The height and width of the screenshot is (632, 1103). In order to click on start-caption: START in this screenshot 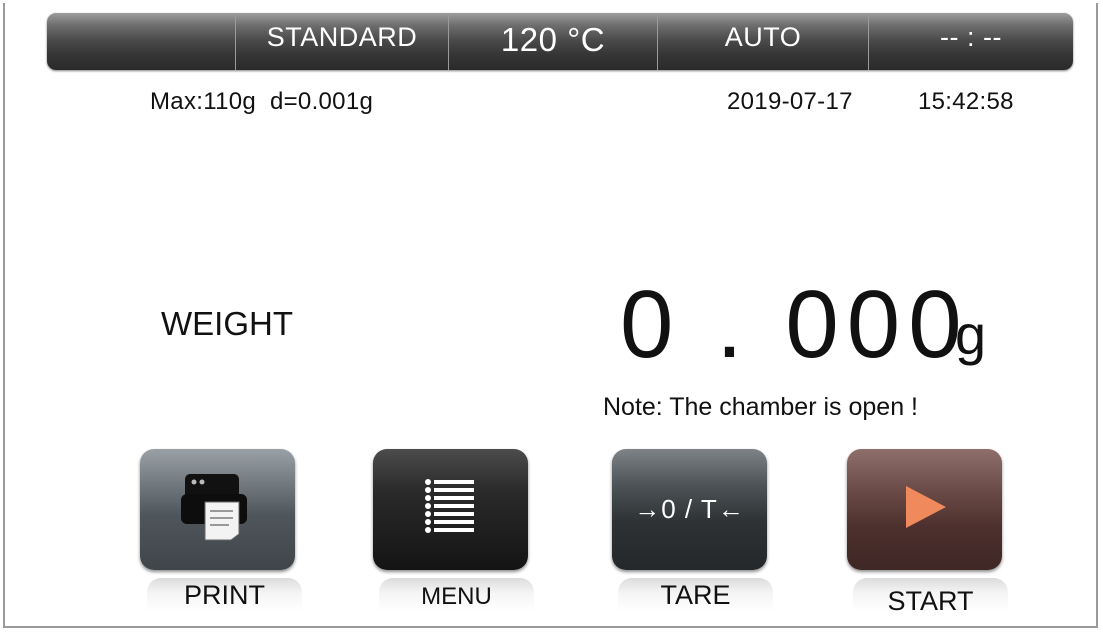, I will do `click(930, 602)`.